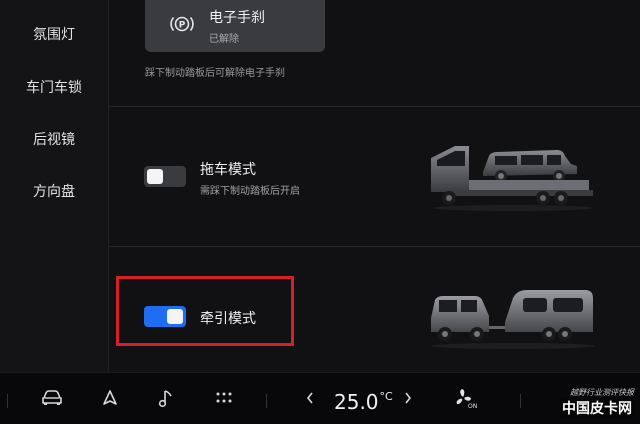  What do you see at coordinates (54, 191) in the screenshot?
I see `sidebar-item-steering-wheel: 方向盘` at bounding box center [54, 191].